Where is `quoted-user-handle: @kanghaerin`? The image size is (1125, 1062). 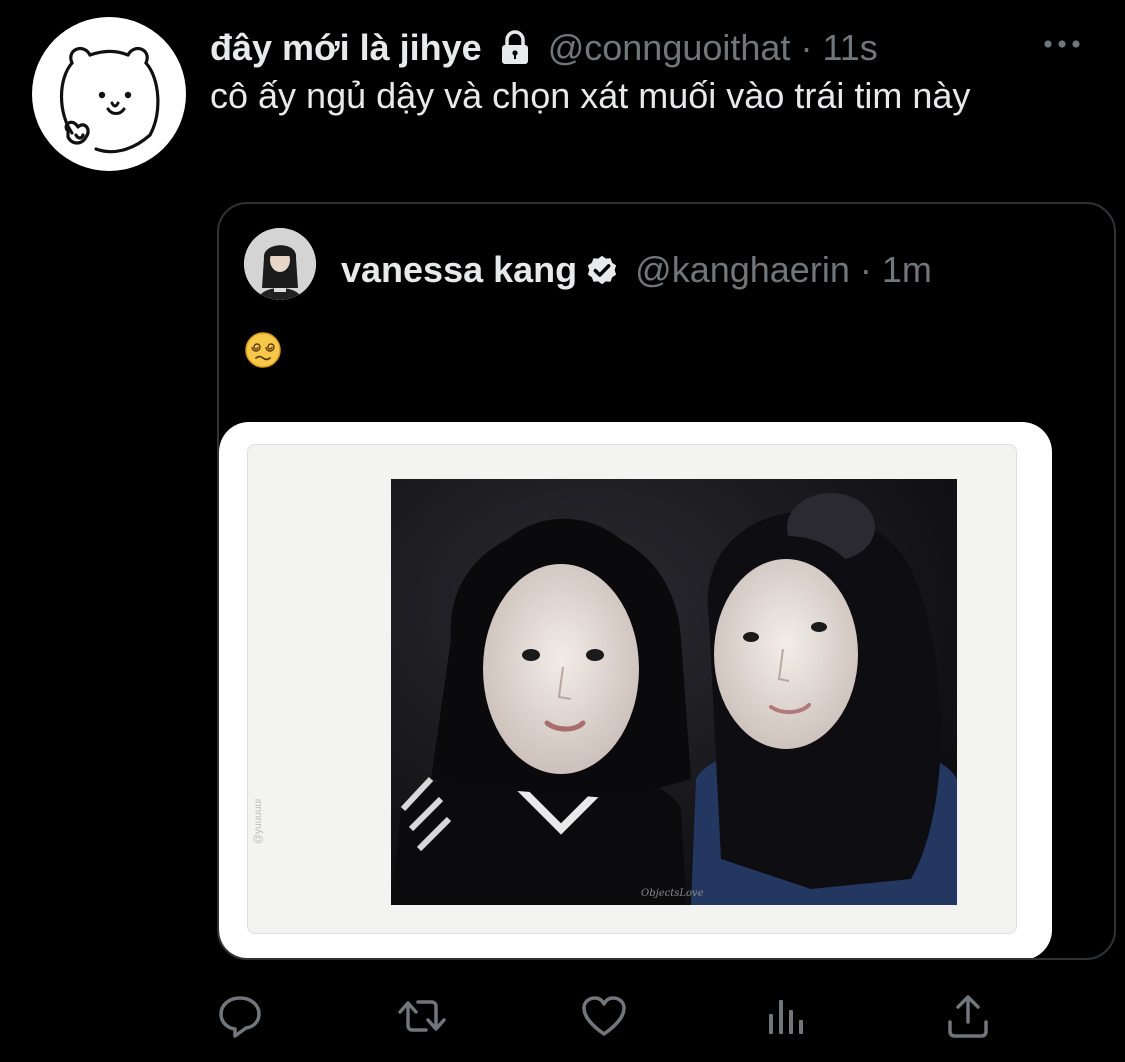
quoted-user-handle: @kanghaerin is located at coordinates (742, 270).